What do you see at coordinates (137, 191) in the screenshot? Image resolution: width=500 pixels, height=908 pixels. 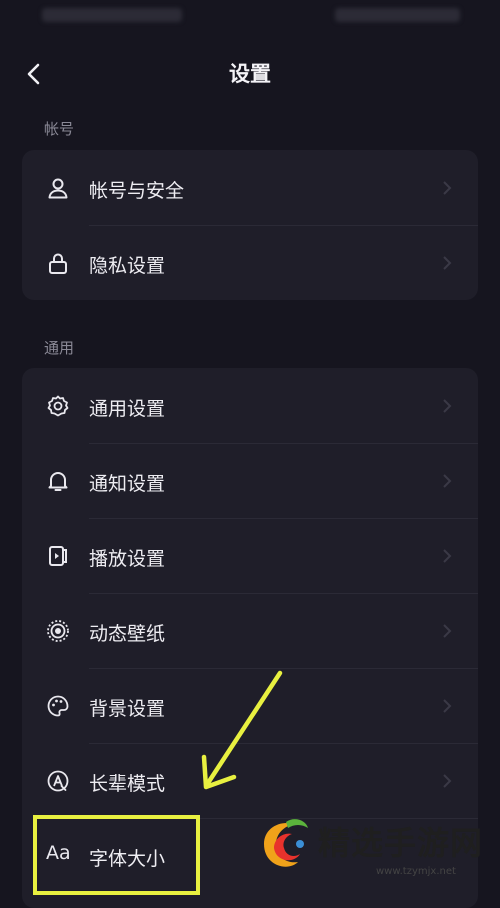 I see `row-label: 帐号与安全` at bounding box center [137, 191].